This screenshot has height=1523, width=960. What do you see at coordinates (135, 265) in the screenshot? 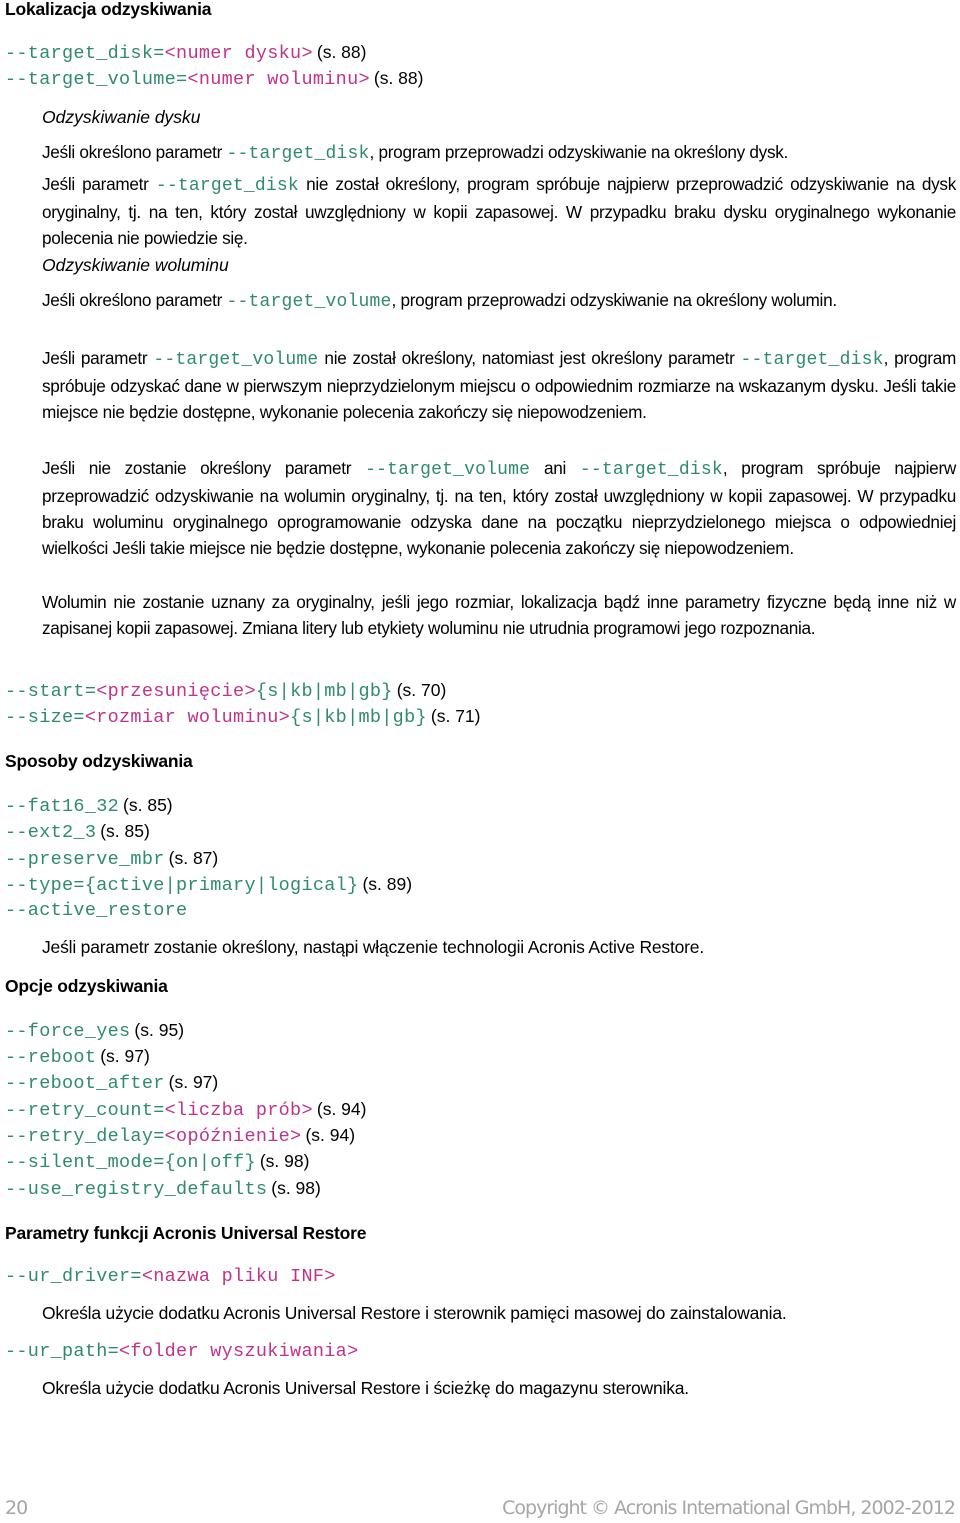
I see `subheading-volume: Odzyskiwanie woluminu` at bounding box center [135, 265].